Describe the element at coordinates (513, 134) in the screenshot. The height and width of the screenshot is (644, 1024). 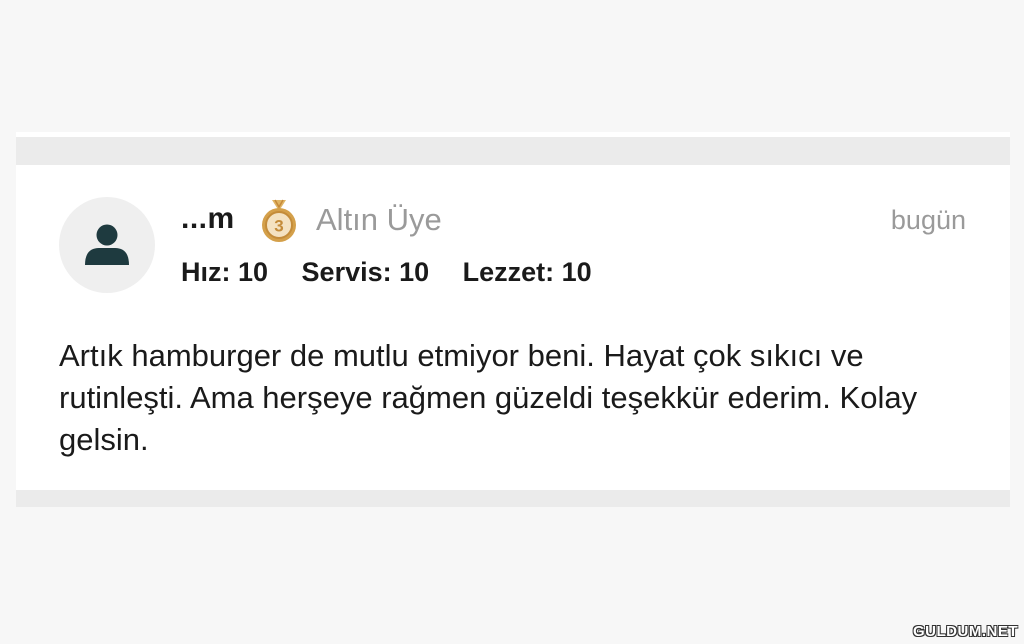
I see `divider` at that location.